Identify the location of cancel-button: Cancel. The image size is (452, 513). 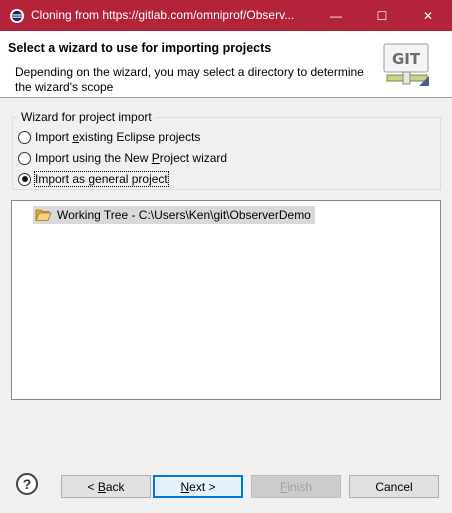
(394, 486).